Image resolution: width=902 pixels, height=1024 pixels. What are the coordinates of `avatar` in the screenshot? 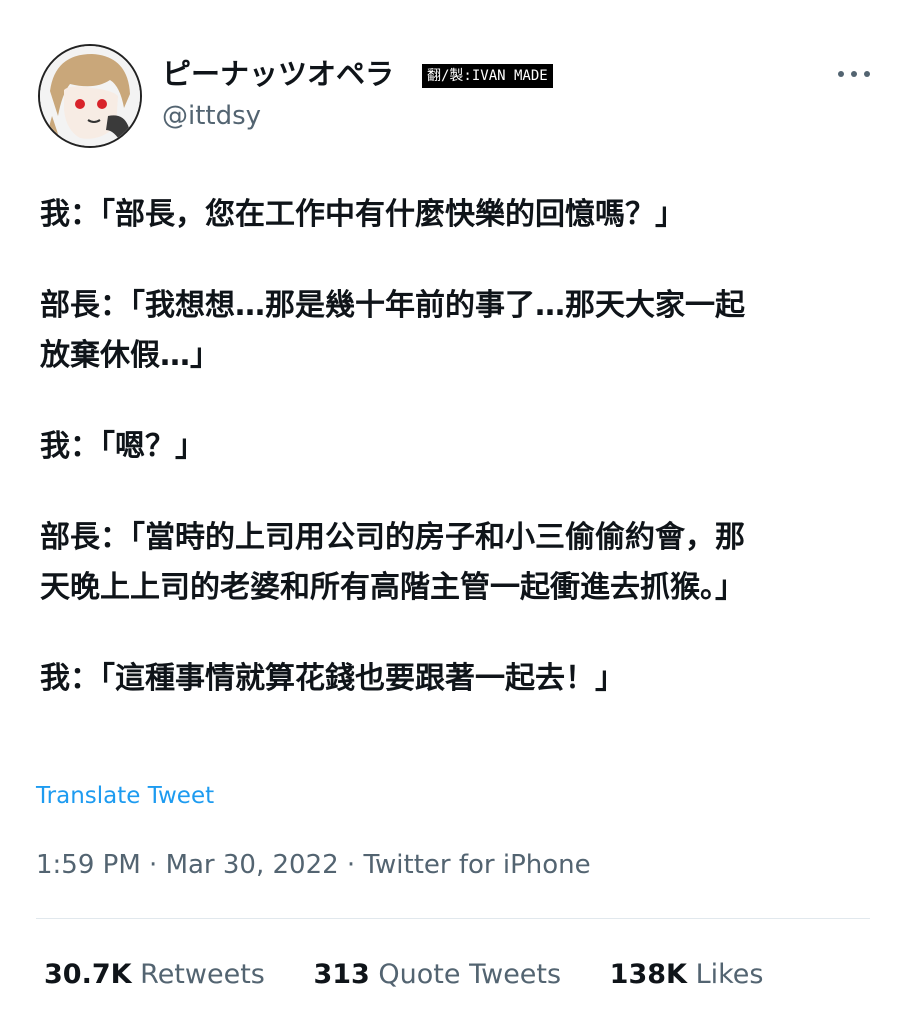 It's located at (90, 96).